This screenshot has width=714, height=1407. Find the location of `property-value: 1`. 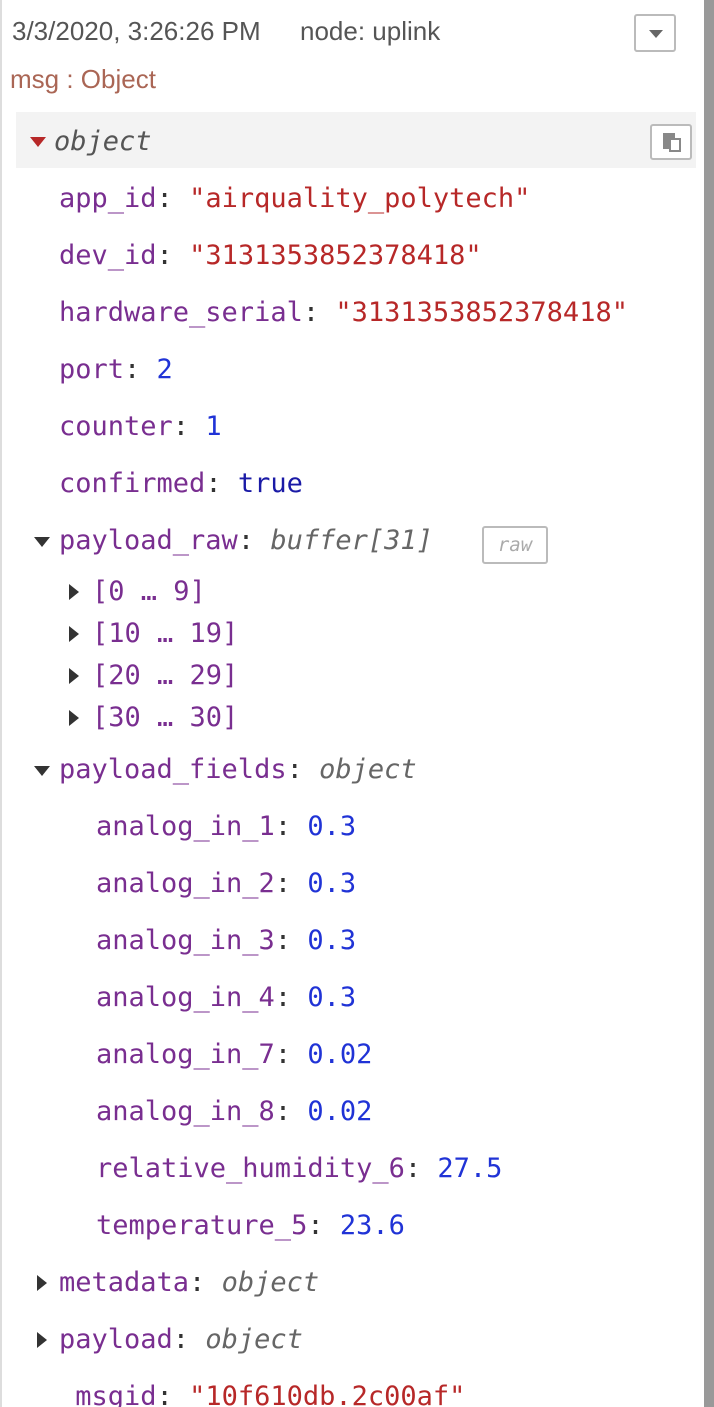

property-value: 1 is located at coordinates (213, 426).